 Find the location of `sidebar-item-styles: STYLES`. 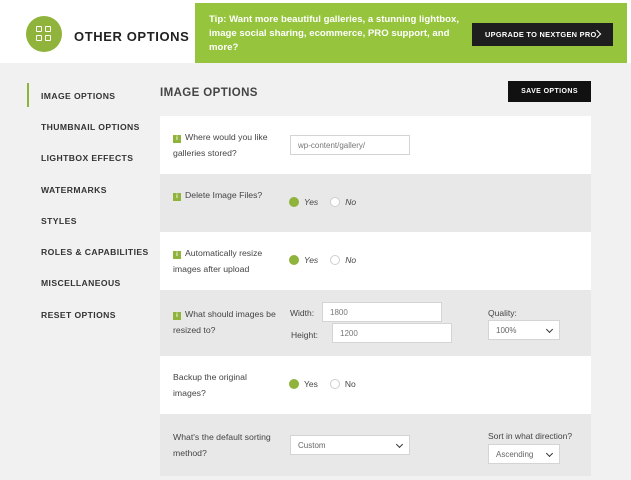

sidebar-item-styles: STYLES is located at coordinates (94, 220).